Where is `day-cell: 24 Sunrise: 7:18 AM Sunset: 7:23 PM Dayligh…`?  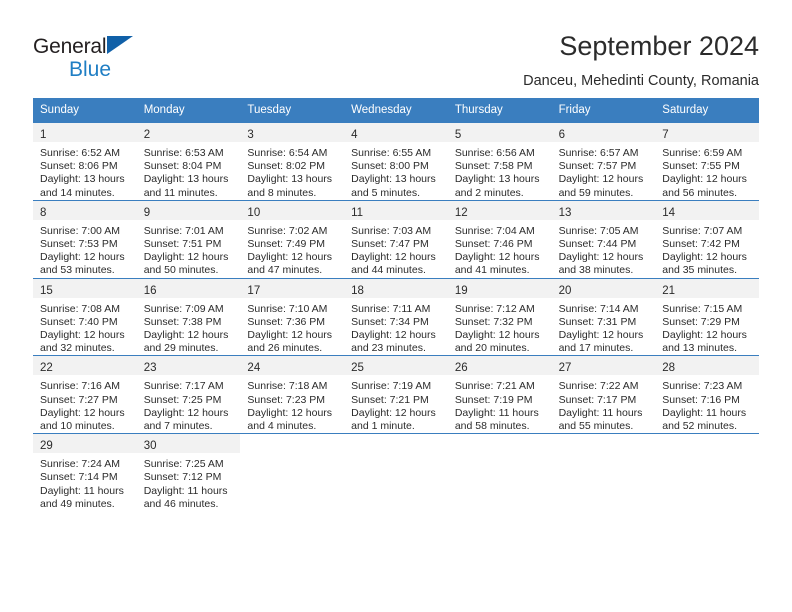 day-cell: 24 Sunrise: 7:18 AM Sunset: 7:23 PM Dayligh… is located at coordinates (292, 394).